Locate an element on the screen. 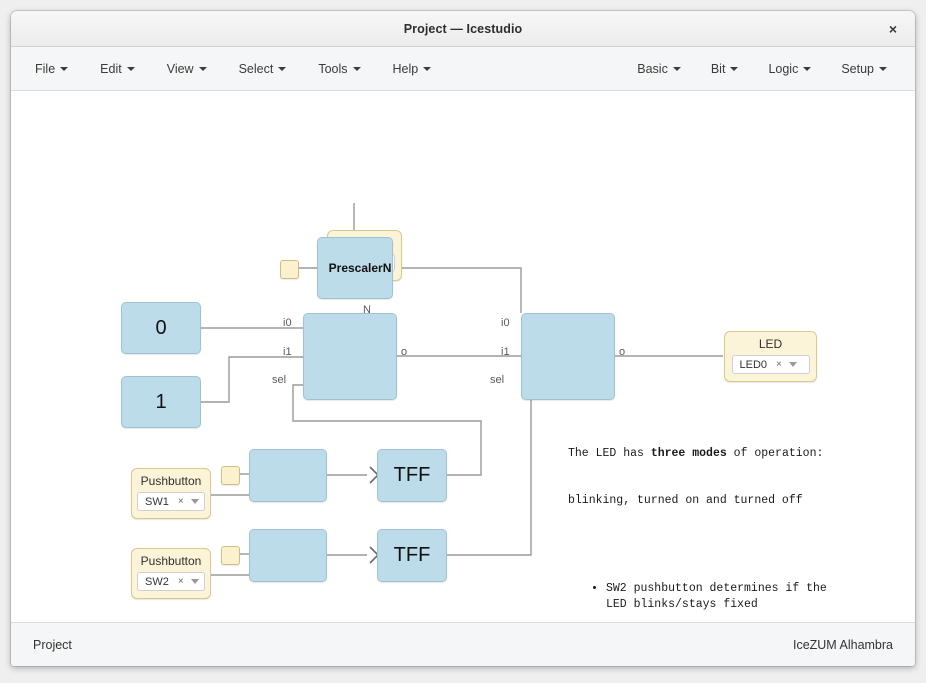  constant-0-label: 0 is located at coordinates (161, 327).